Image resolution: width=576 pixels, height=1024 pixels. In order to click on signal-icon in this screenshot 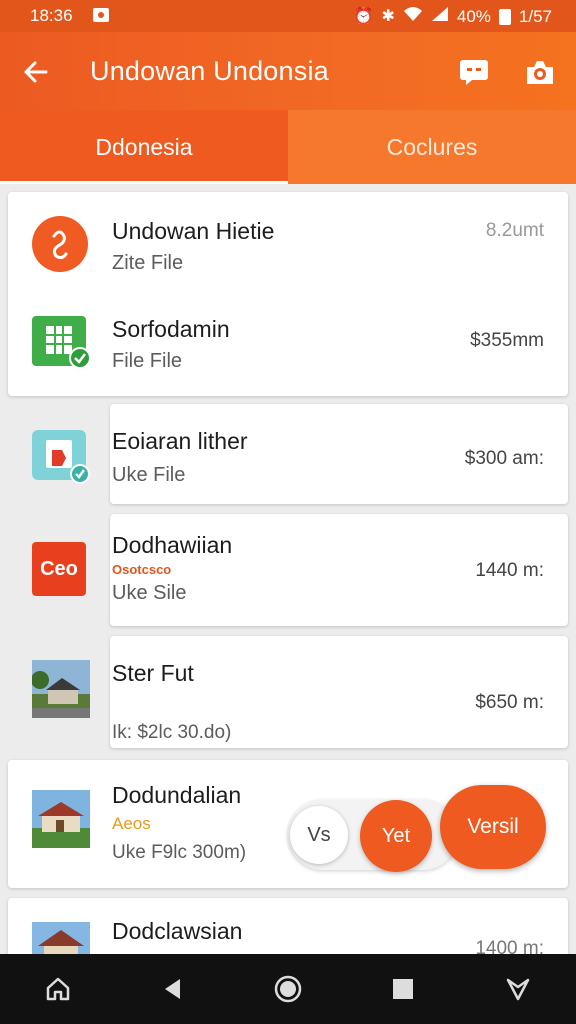, I will do `click(440, 16)`.